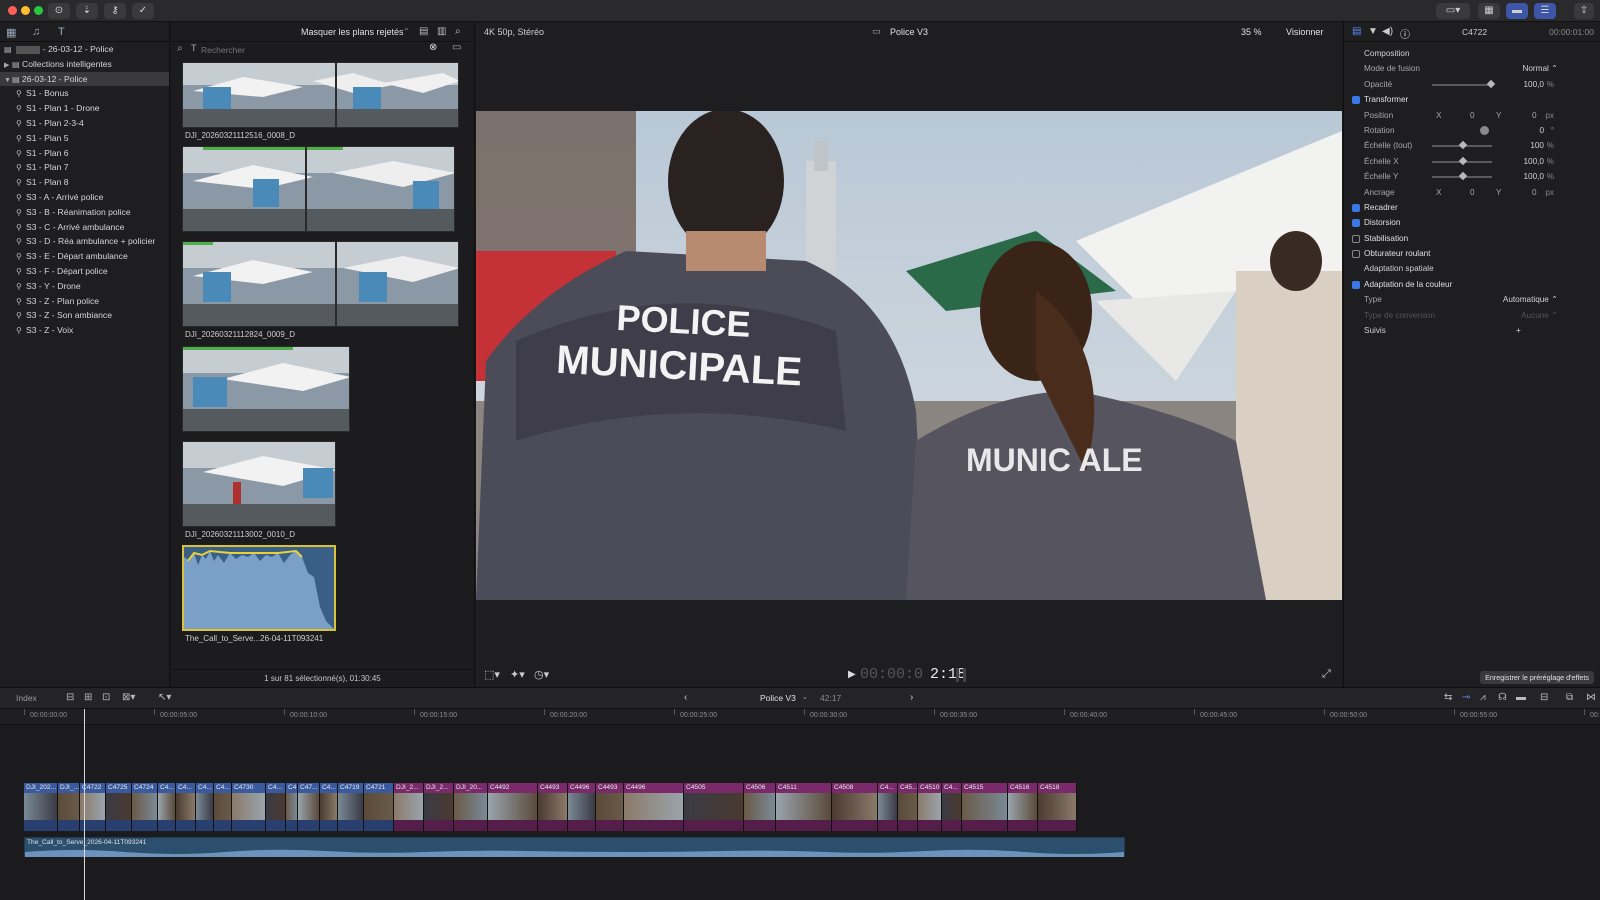 This screenshot has height=900, width=1600. What do you see at coordinates (582, 807) in the screenshot?
I see `timeline-clip: C4496` at bounding box center [582, 807].